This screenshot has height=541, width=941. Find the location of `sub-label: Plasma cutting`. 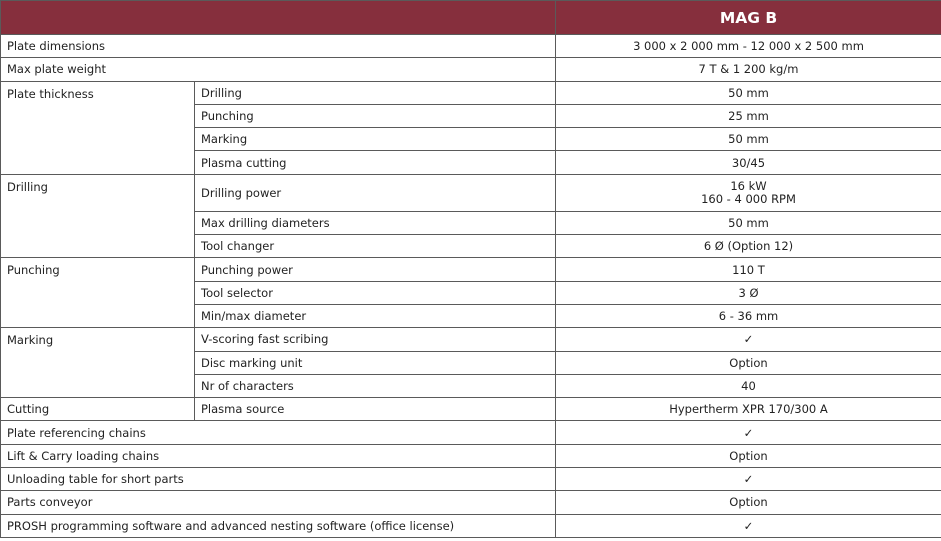

sub-label: Plasma cutting is located at coordinates (375, 162).